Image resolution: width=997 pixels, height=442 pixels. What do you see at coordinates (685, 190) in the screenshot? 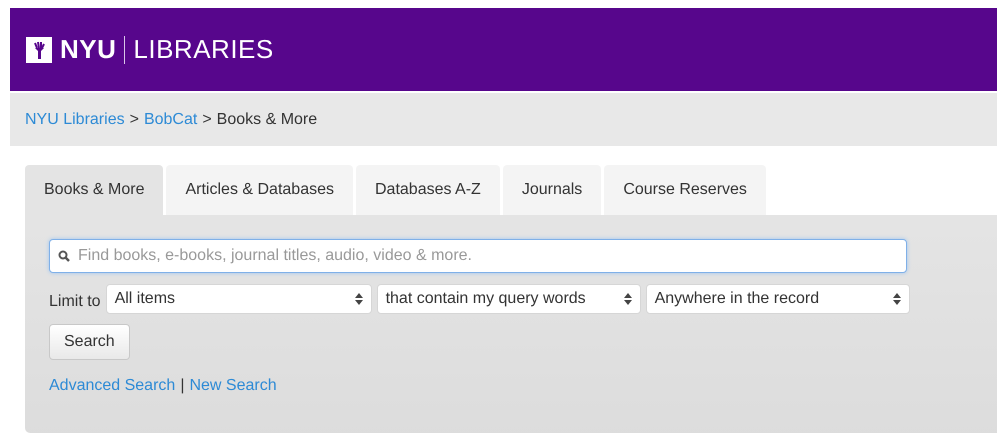
I see `tab: Course Reserves` at bounding box center [685, 190].